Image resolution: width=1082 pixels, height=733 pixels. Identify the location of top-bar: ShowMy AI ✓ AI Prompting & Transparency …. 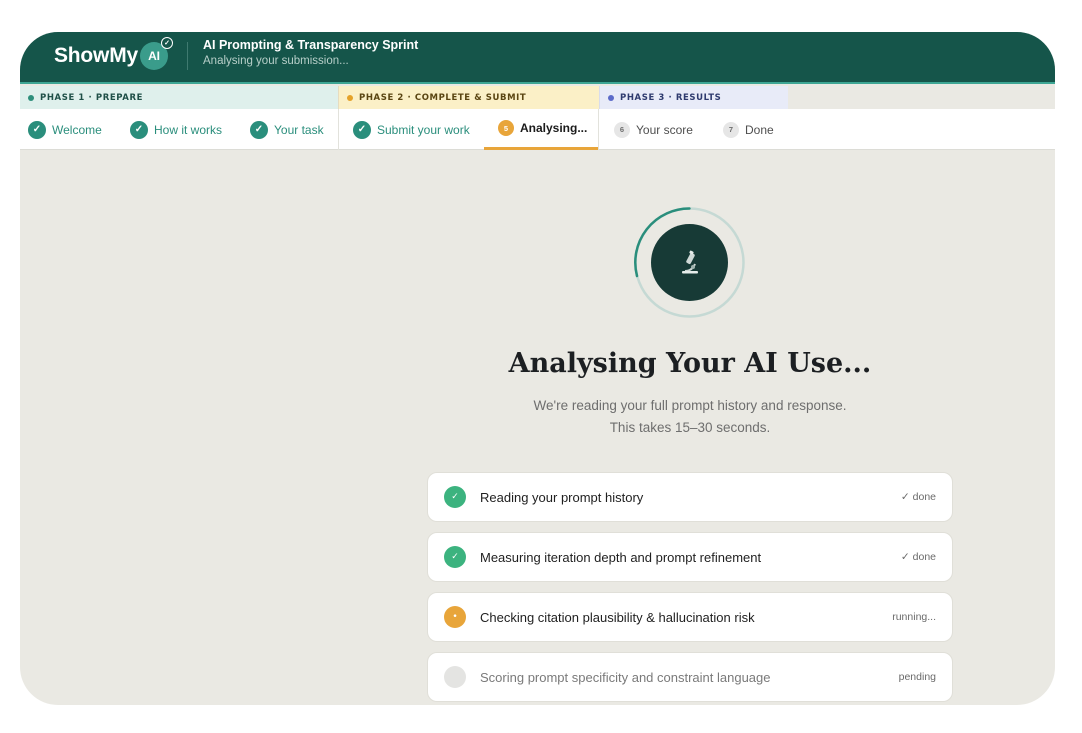
(537, 58).